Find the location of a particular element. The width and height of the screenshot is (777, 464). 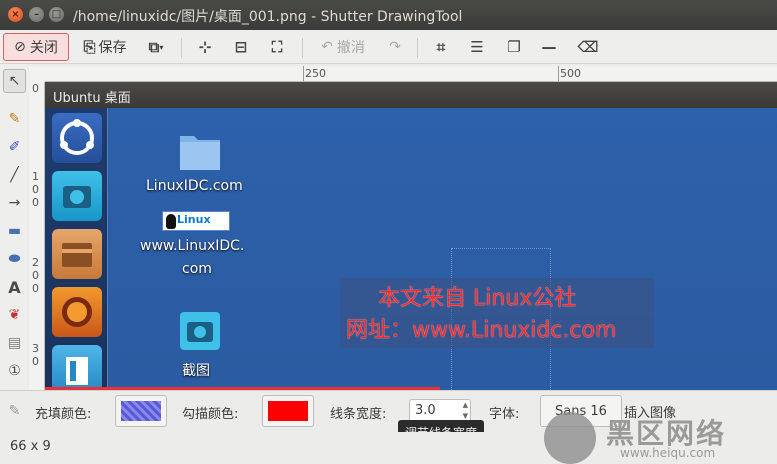

desktop-icon-label: LinuxIDC.com is located at coordinates (194, 186).